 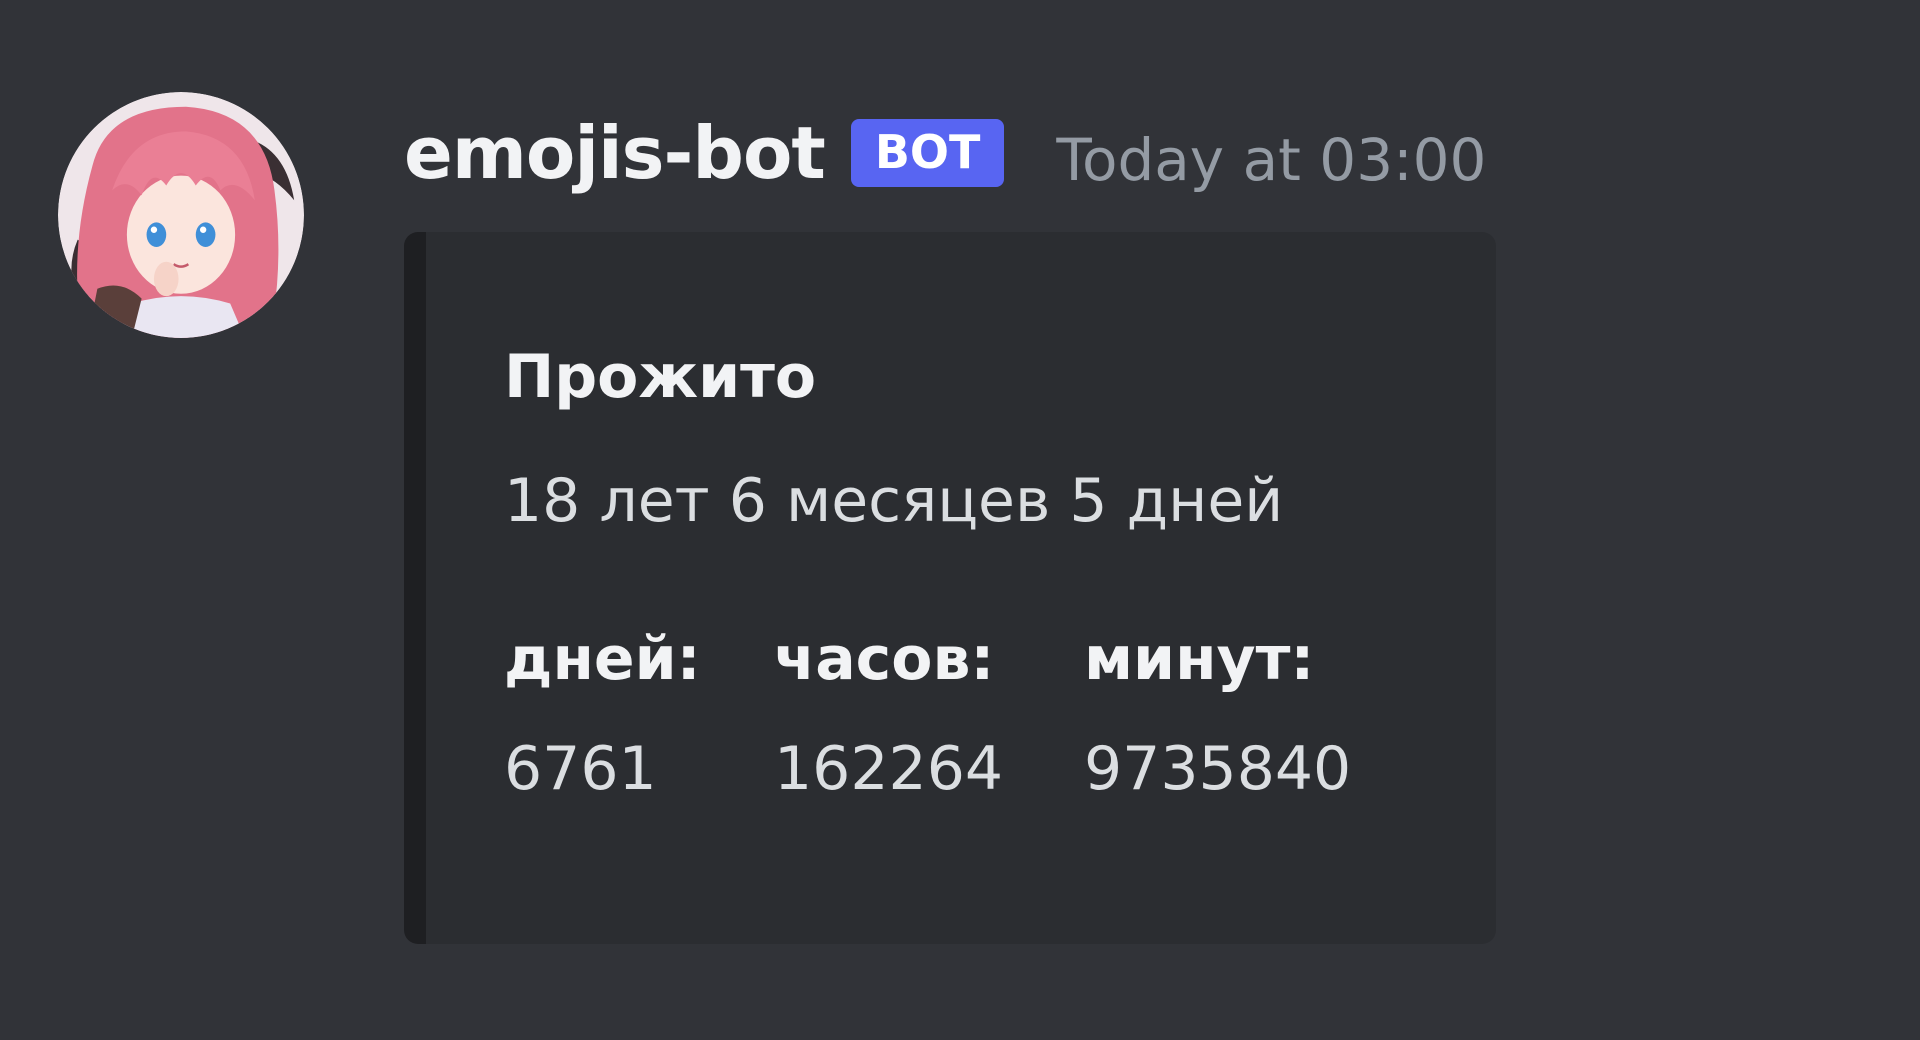 I want to click on message-timestamp: Today at 03:00, so click(x=1271, y=160).